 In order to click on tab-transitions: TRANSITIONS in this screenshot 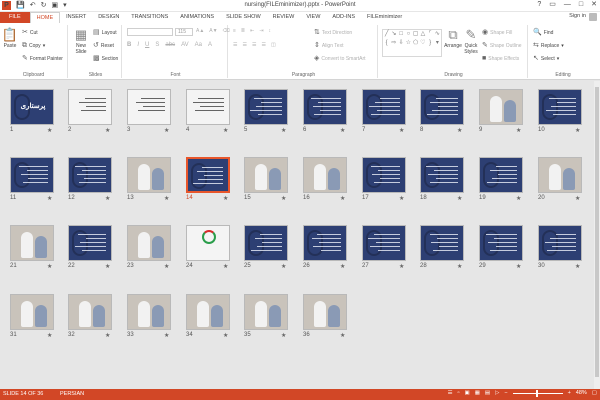, I will do `click(149, 17)`.